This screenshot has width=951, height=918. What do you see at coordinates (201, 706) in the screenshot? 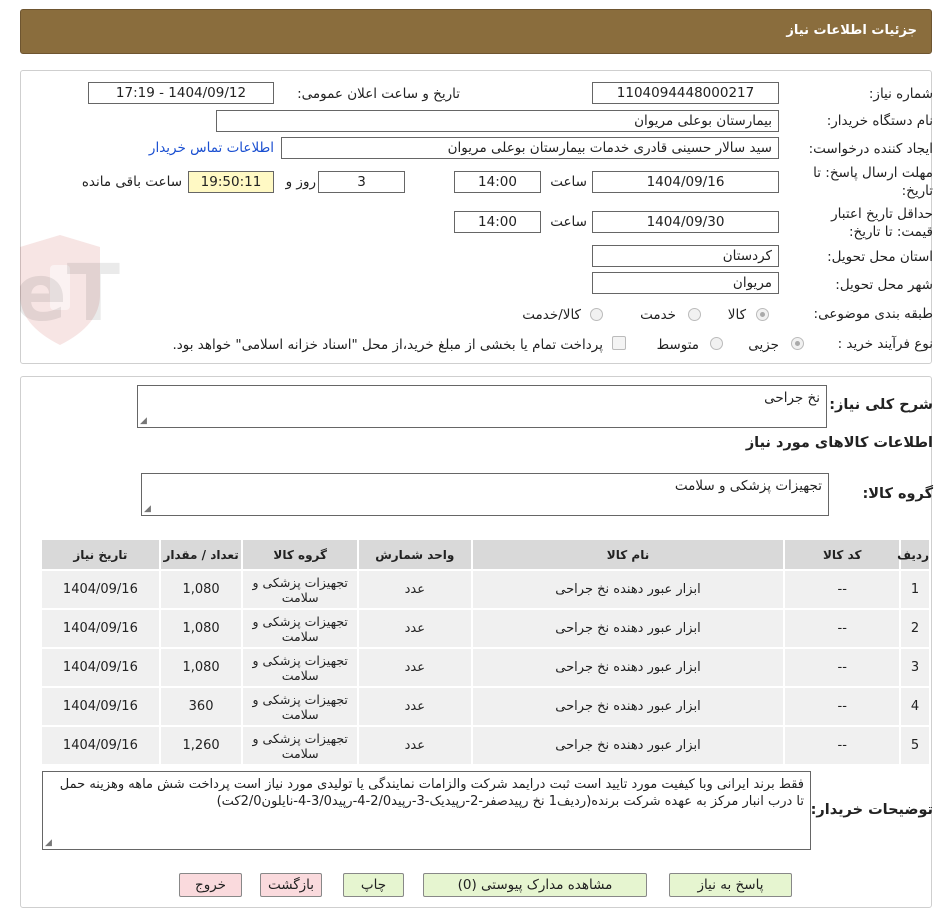
I see `cell-qty: 360` at bounding box center [201, 706].